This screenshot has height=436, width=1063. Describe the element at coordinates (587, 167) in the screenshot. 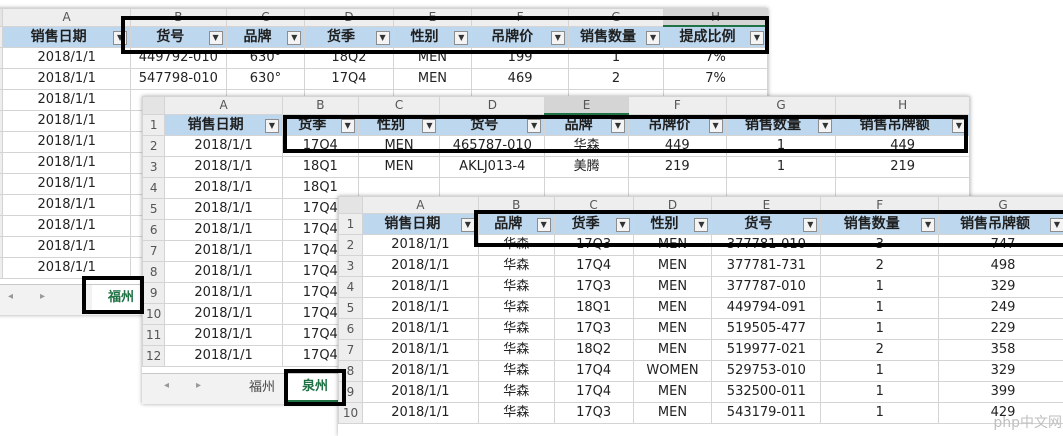

I see `table-cell: 美腾` at that location.